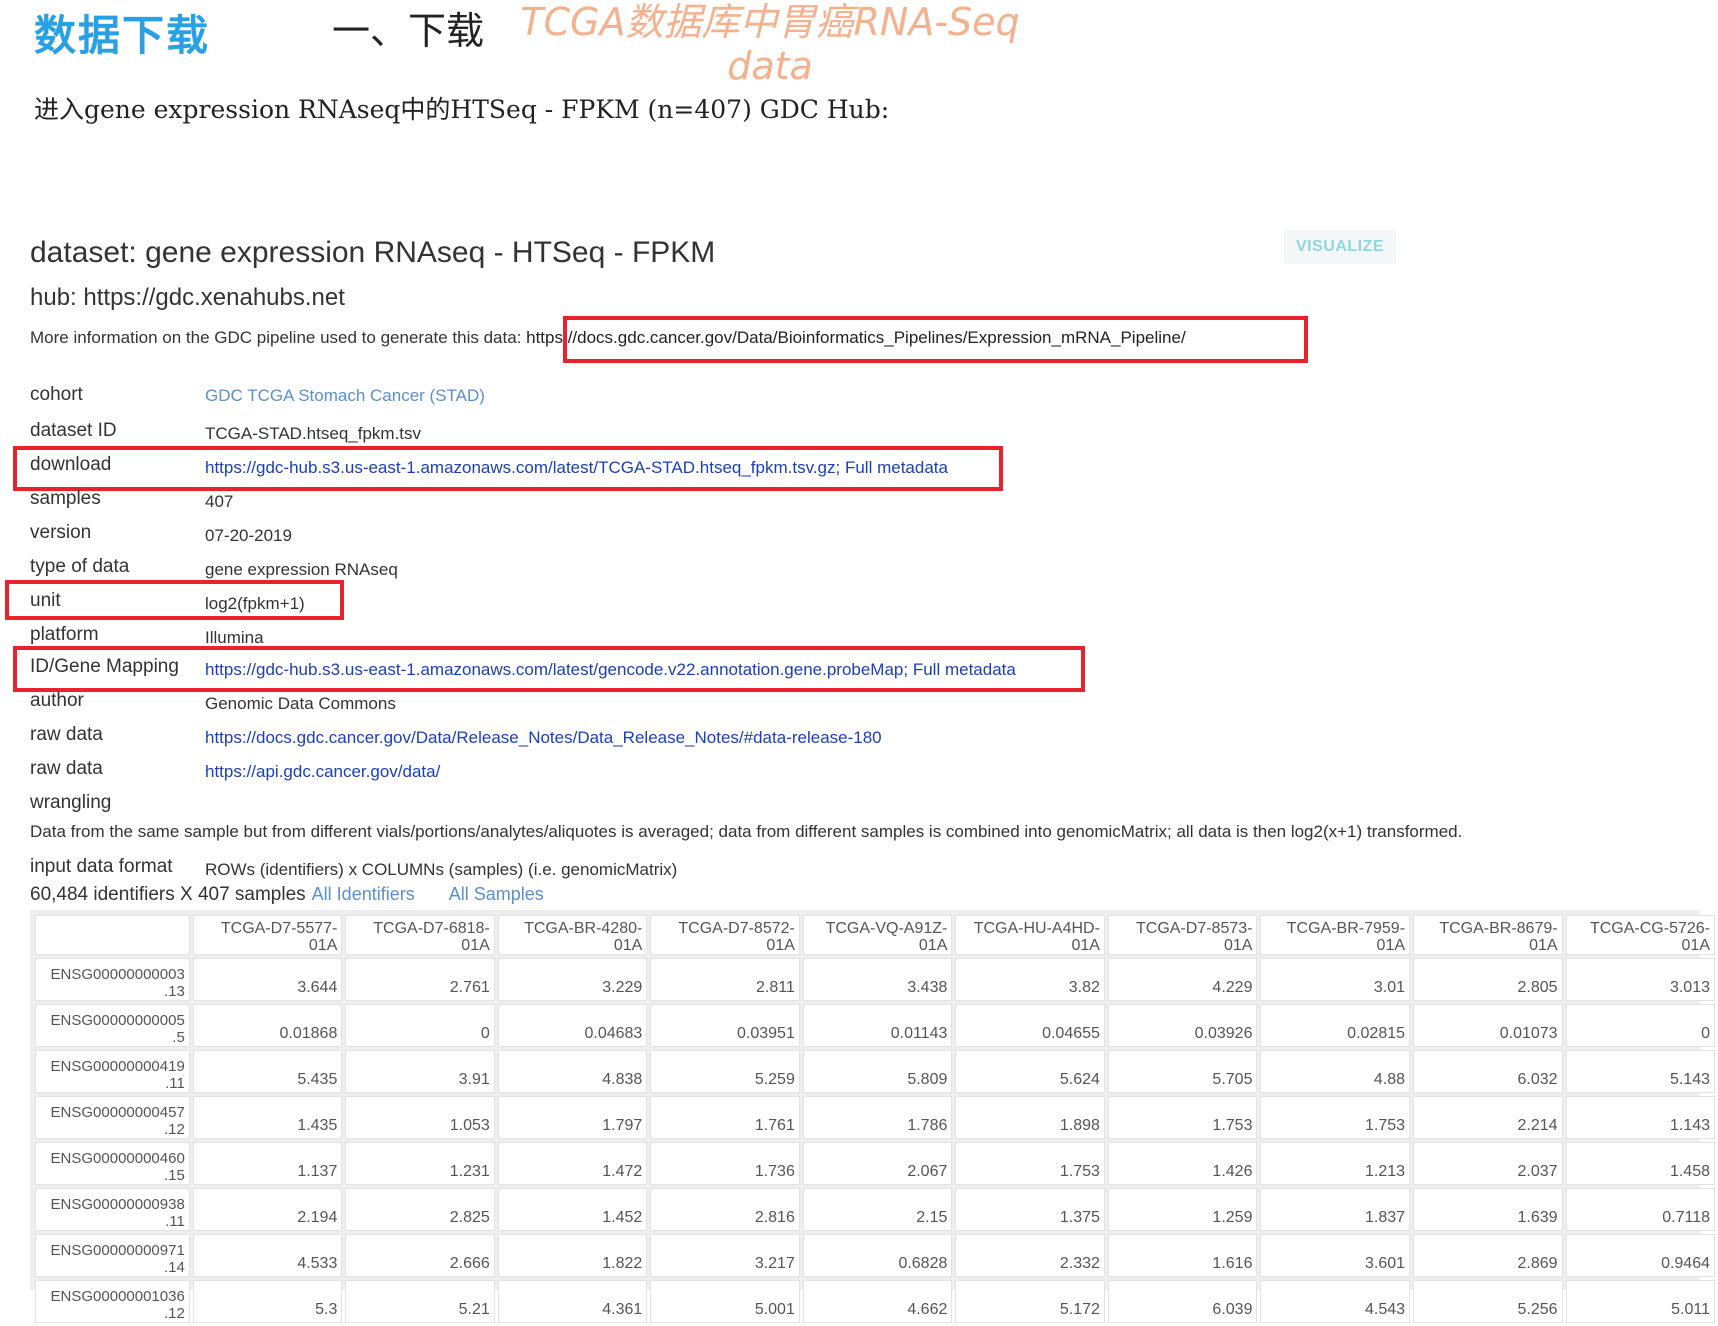 The image size is (1718, 1326). I want to click on expression-value-cell: 5.256, so click(1488, 1301).